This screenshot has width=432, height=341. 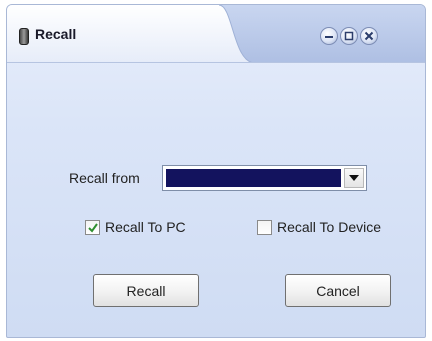 I want to click on recall-from-selected-value, so click(x=253, y=178).